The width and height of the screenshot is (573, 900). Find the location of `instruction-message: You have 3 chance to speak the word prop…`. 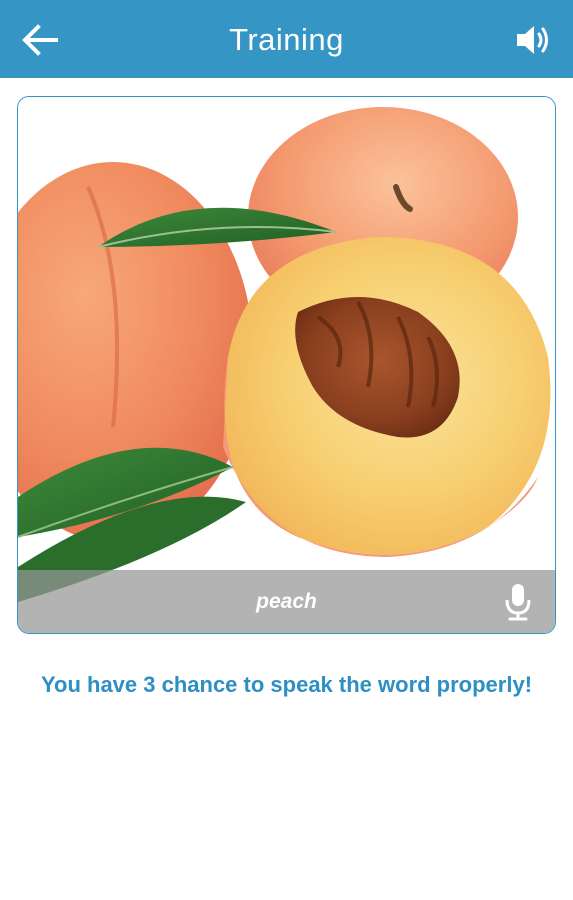

instruction-message: You have 3 chance to speak the word prop… is located at coordinates (286, 684).